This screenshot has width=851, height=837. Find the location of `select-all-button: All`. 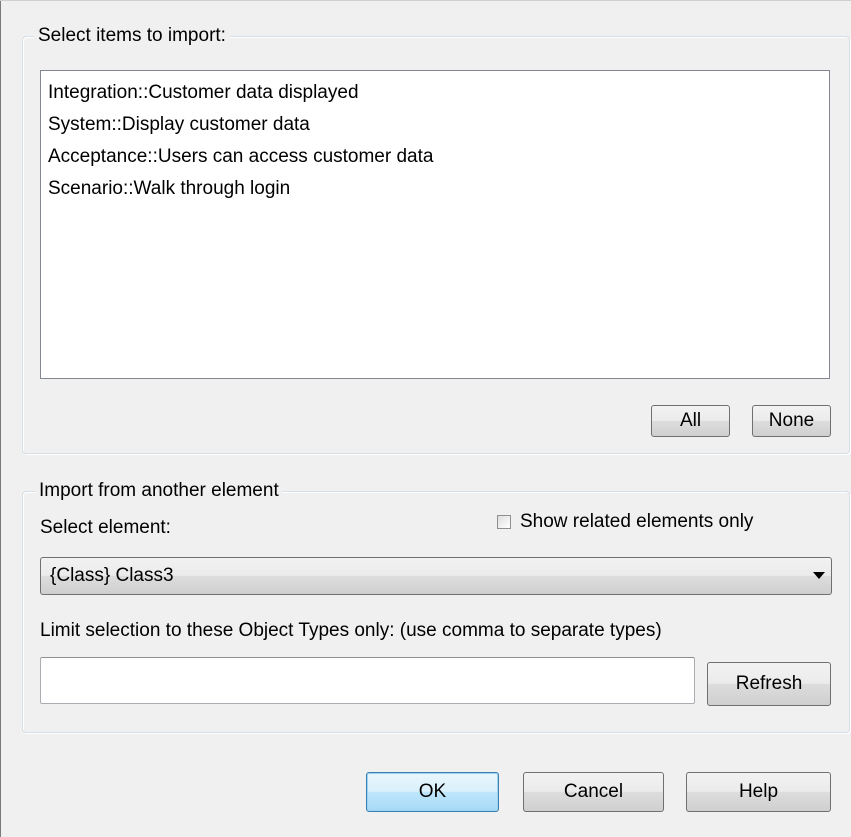

select-all-button: All is located at coordinates (690, 421).